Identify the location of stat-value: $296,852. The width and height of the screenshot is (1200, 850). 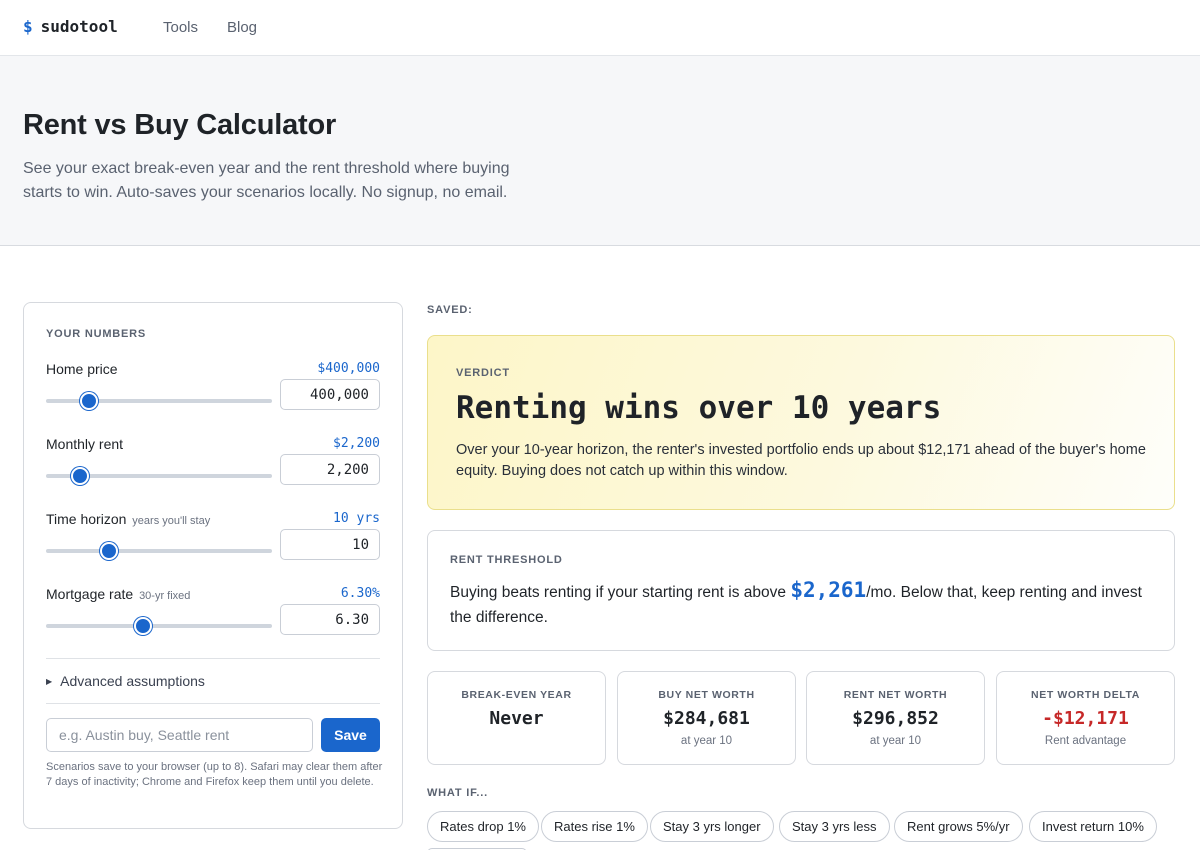
(895, 718).